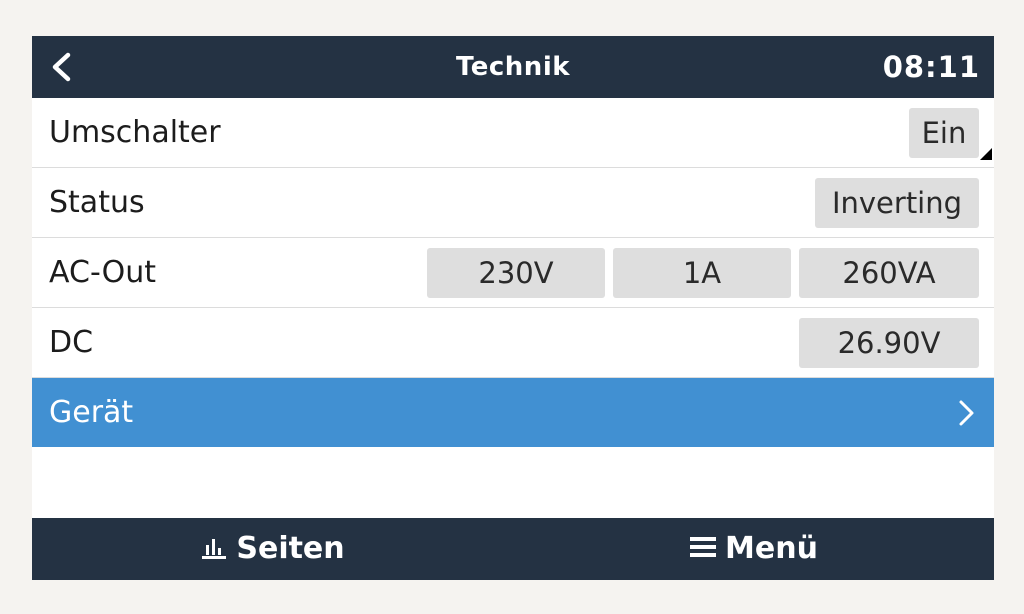  I want to click on row-status: Status Inverting, so click(513, 203).